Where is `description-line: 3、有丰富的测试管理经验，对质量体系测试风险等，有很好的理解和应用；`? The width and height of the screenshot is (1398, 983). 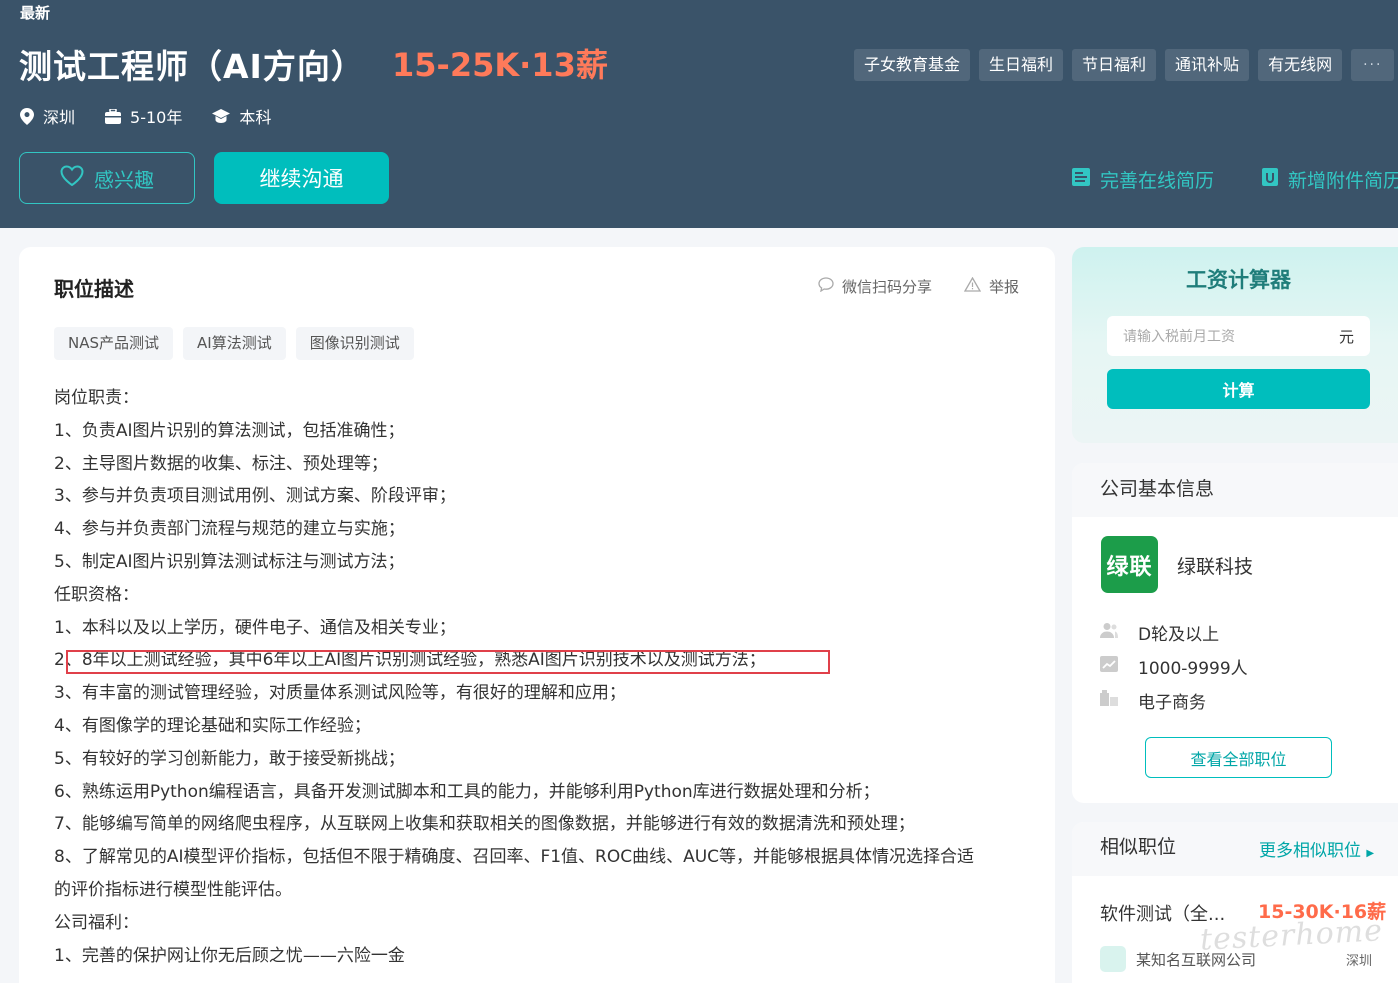
description-line: 3、有丰富的测试管理经验，对质量体系测试风险等，有很好的理解和应用； is located at coordinates (340, 693).